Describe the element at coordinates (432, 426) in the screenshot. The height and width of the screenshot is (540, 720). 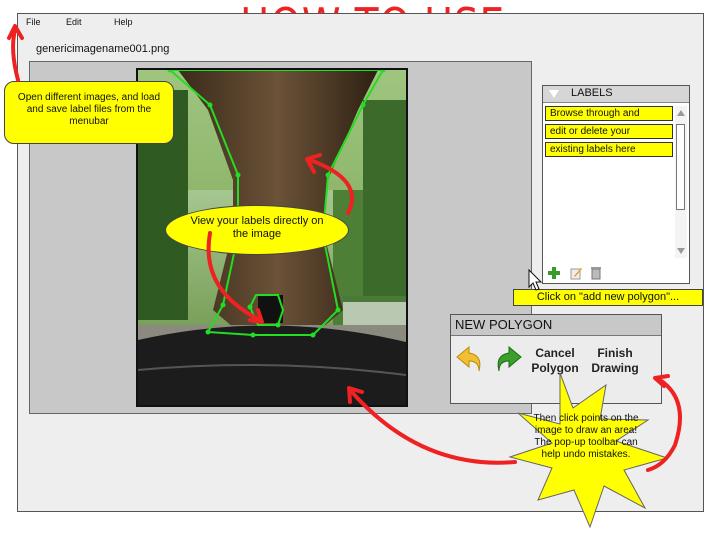
I see `arrow-to-image` at that location.